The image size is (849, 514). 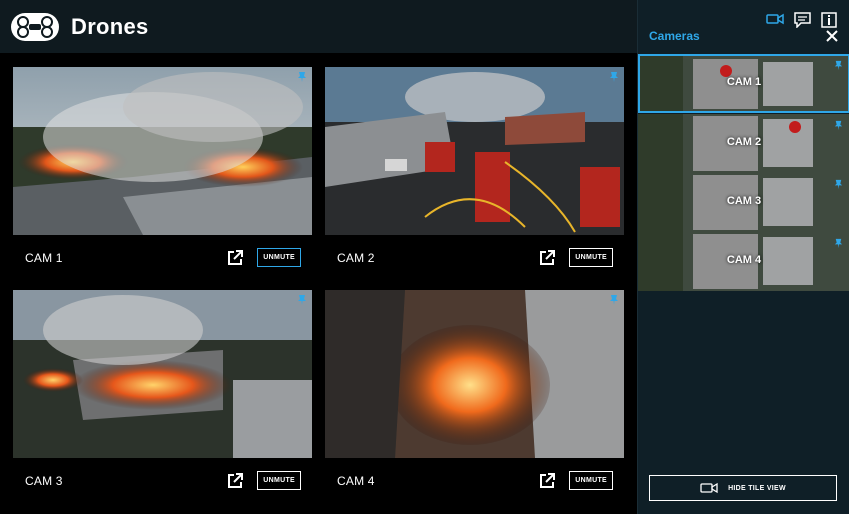 I want to click on app-header: Drones, so click(x=318, y=26).